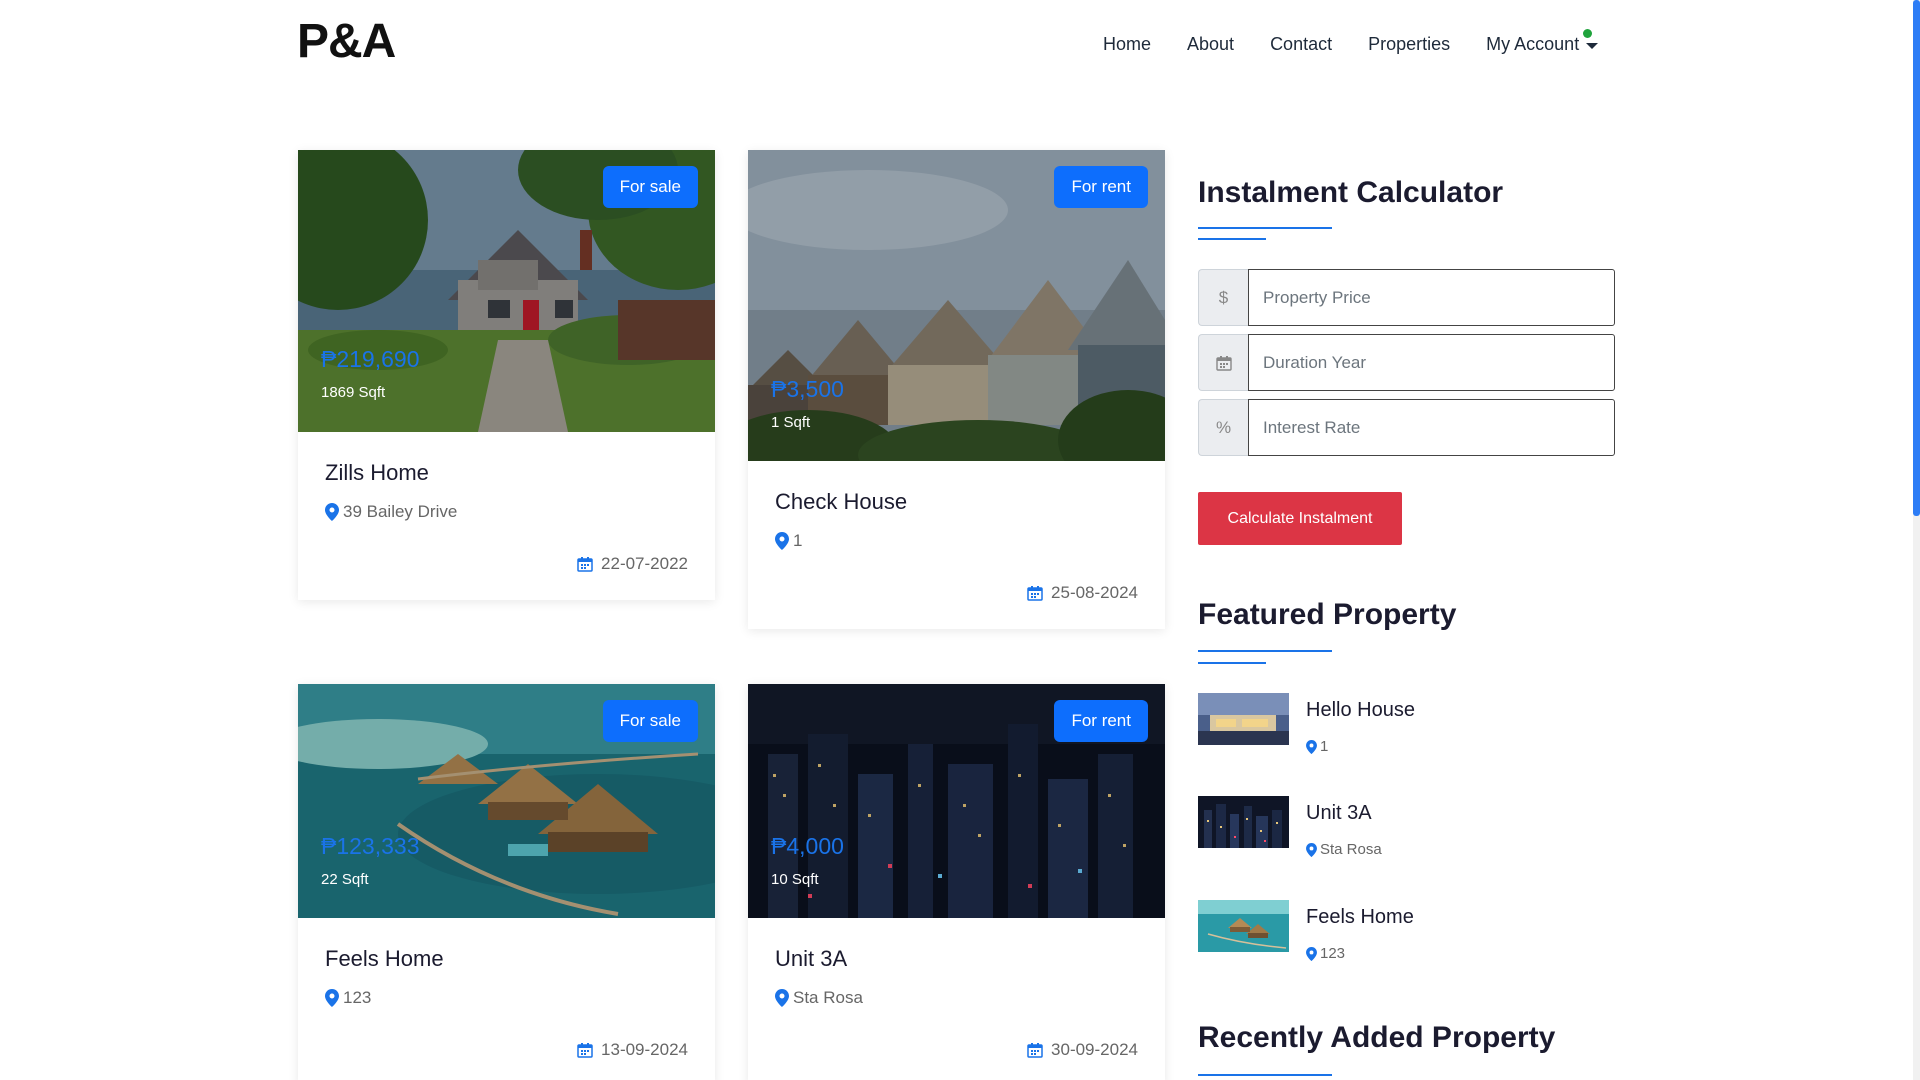  What do you see at coordinates (506, 291) in the screenshot?
I see `property-photo: For sale ₱219,690 1869 Sqft` at bounding box center [506, 291].